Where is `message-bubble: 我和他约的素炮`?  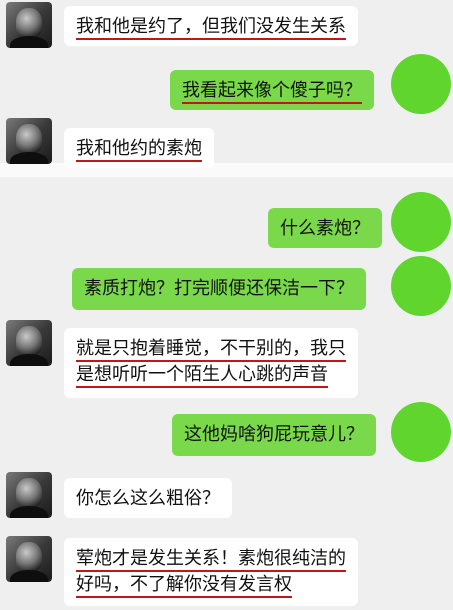
message-bubble: 我和他约的素炮 is located at coordinates (139, 148).